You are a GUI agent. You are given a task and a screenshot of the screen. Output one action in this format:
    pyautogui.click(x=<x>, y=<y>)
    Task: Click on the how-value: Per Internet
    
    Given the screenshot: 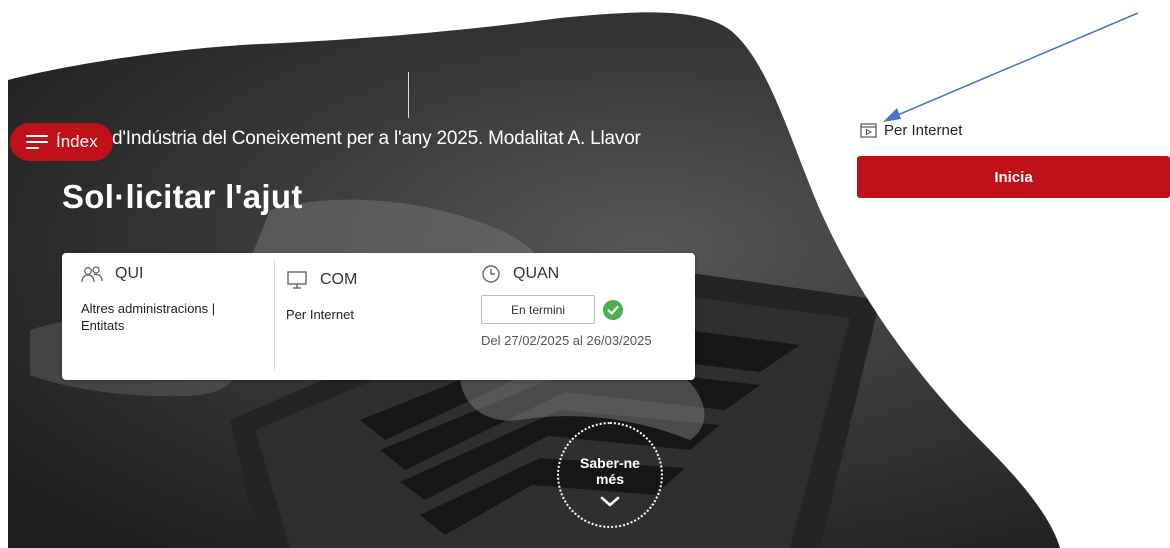 What is the action you would take?
    pyautogui.click(x=320, y=314)
    